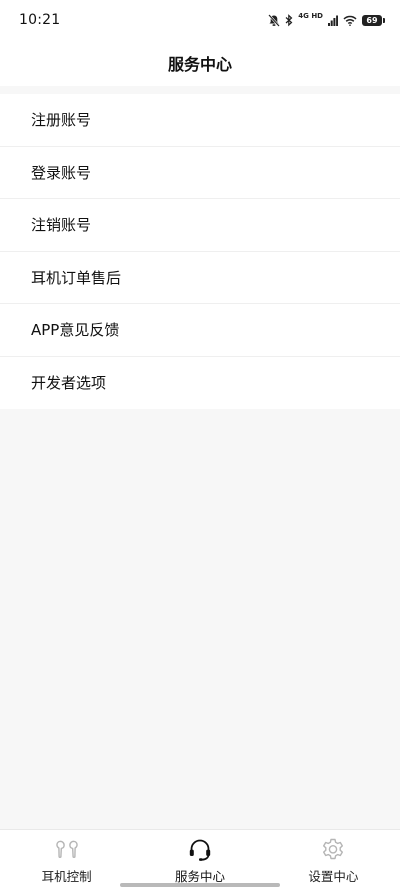 The image size is (400, 889). I want to click on menu-item-order-aftersales: 耳机订单售后, so click(200, 278).